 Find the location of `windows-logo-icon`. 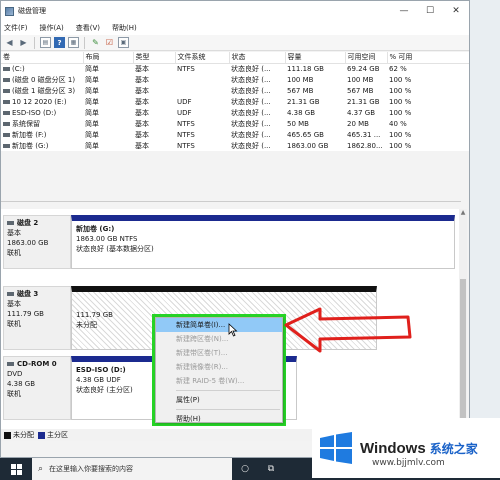

windows-logo-icon is located at coordinates (16, 469).